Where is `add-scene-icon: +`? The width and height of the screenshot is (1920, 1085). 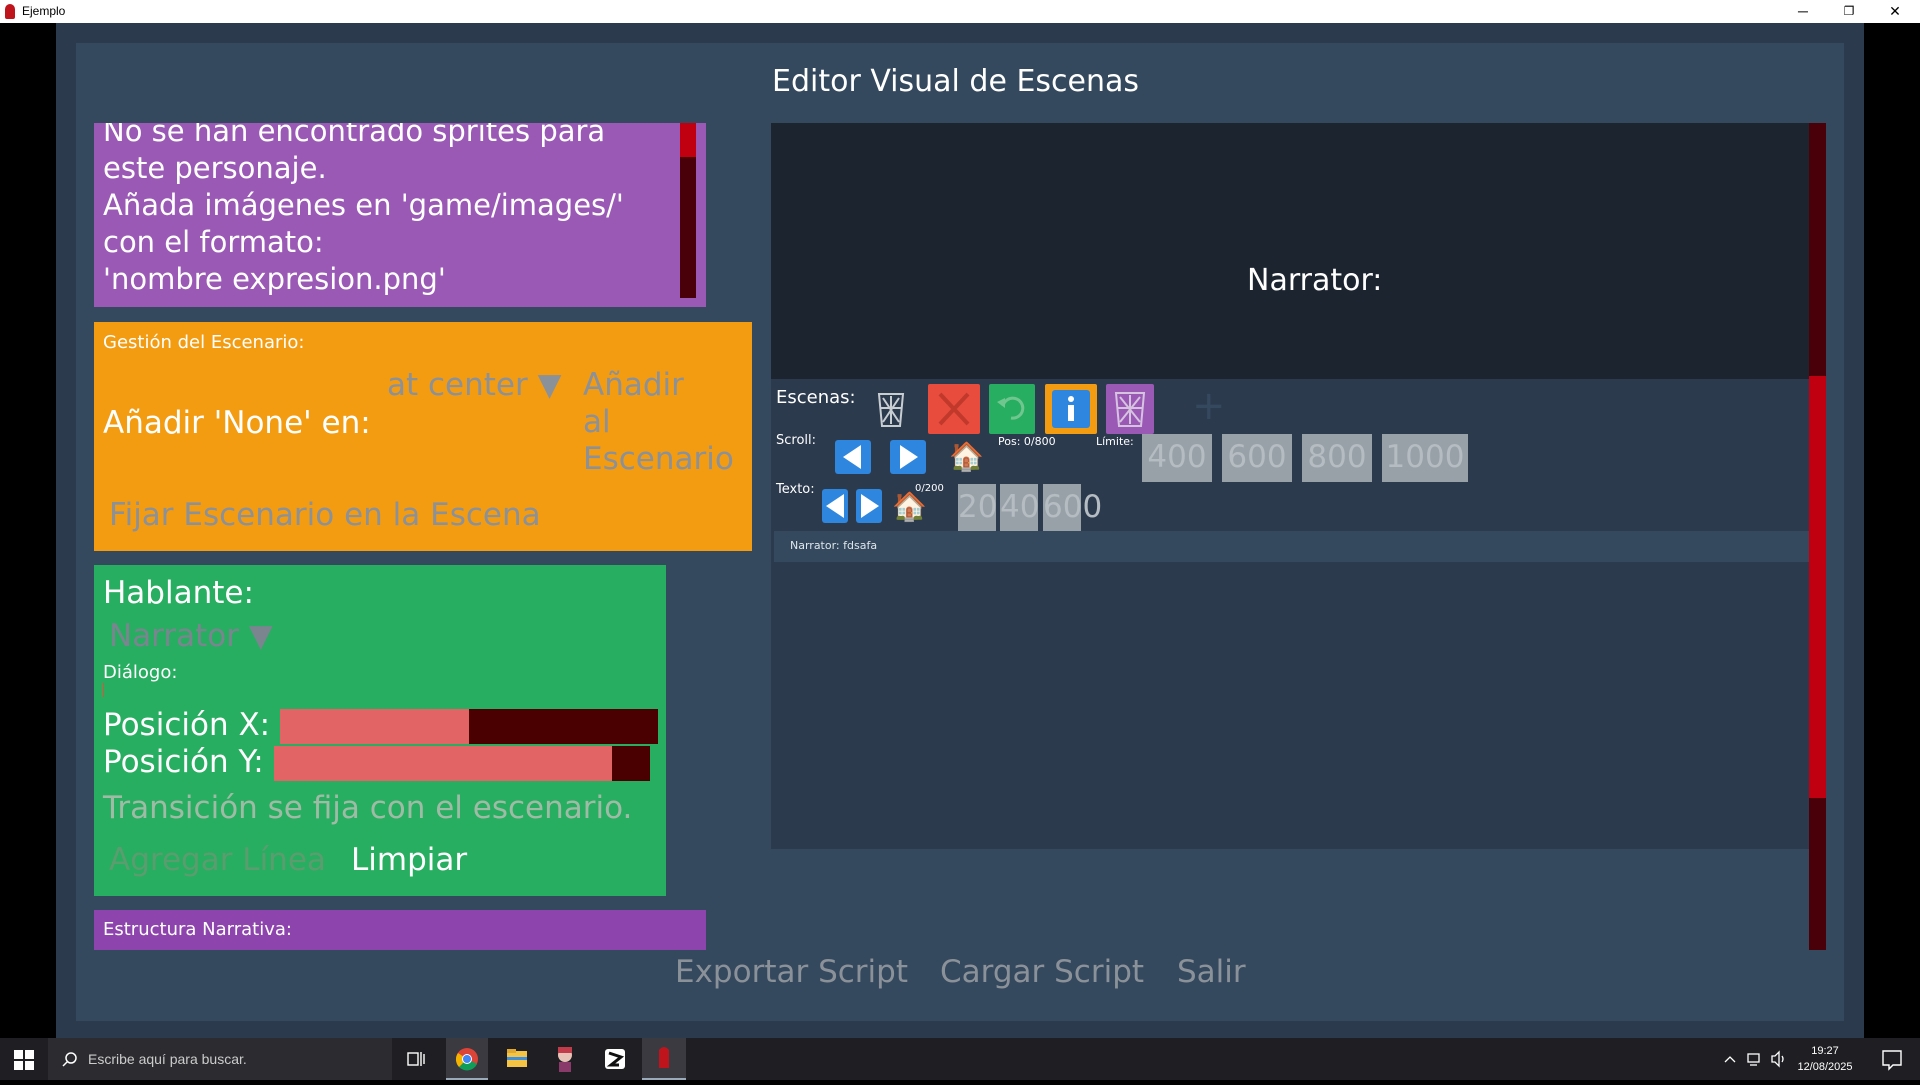
add-scene-icon: + is located at coordinates (1209, 406).